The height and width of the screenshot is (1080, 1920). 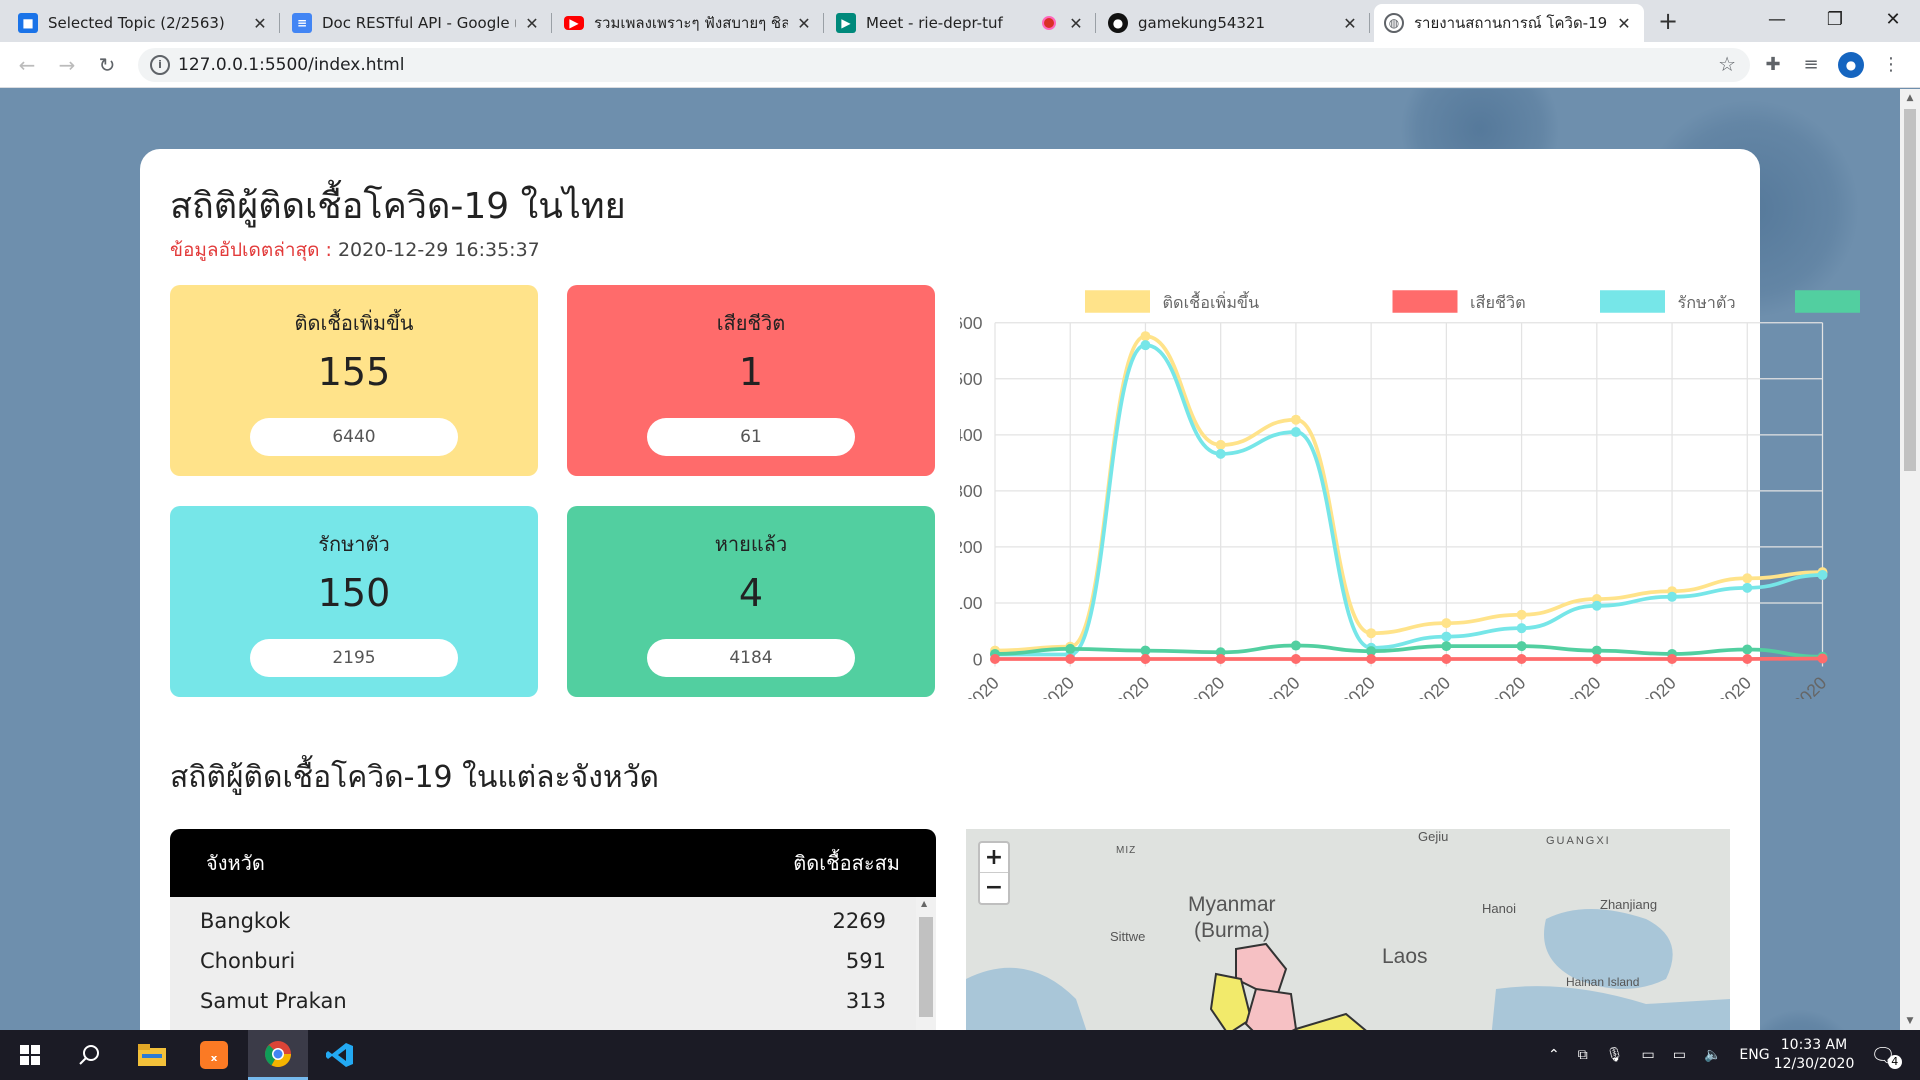 I want to click on tab-meet: ▶ Meet - rie-depr-tuf ✕, so click(x=961, y=23).